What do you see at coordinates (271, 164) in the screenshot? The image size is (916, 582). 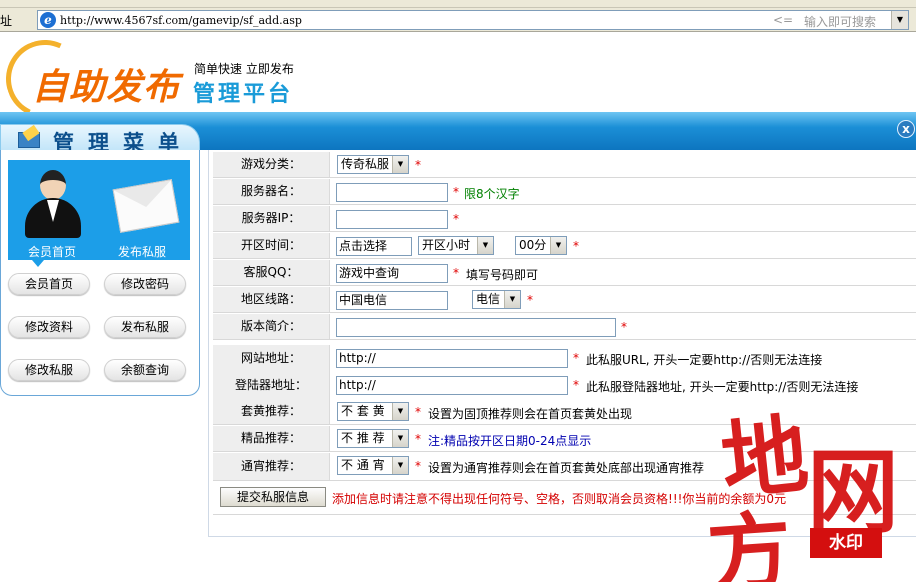 I see `field-label: 游戏分类：` at bounding box center [271, 164].